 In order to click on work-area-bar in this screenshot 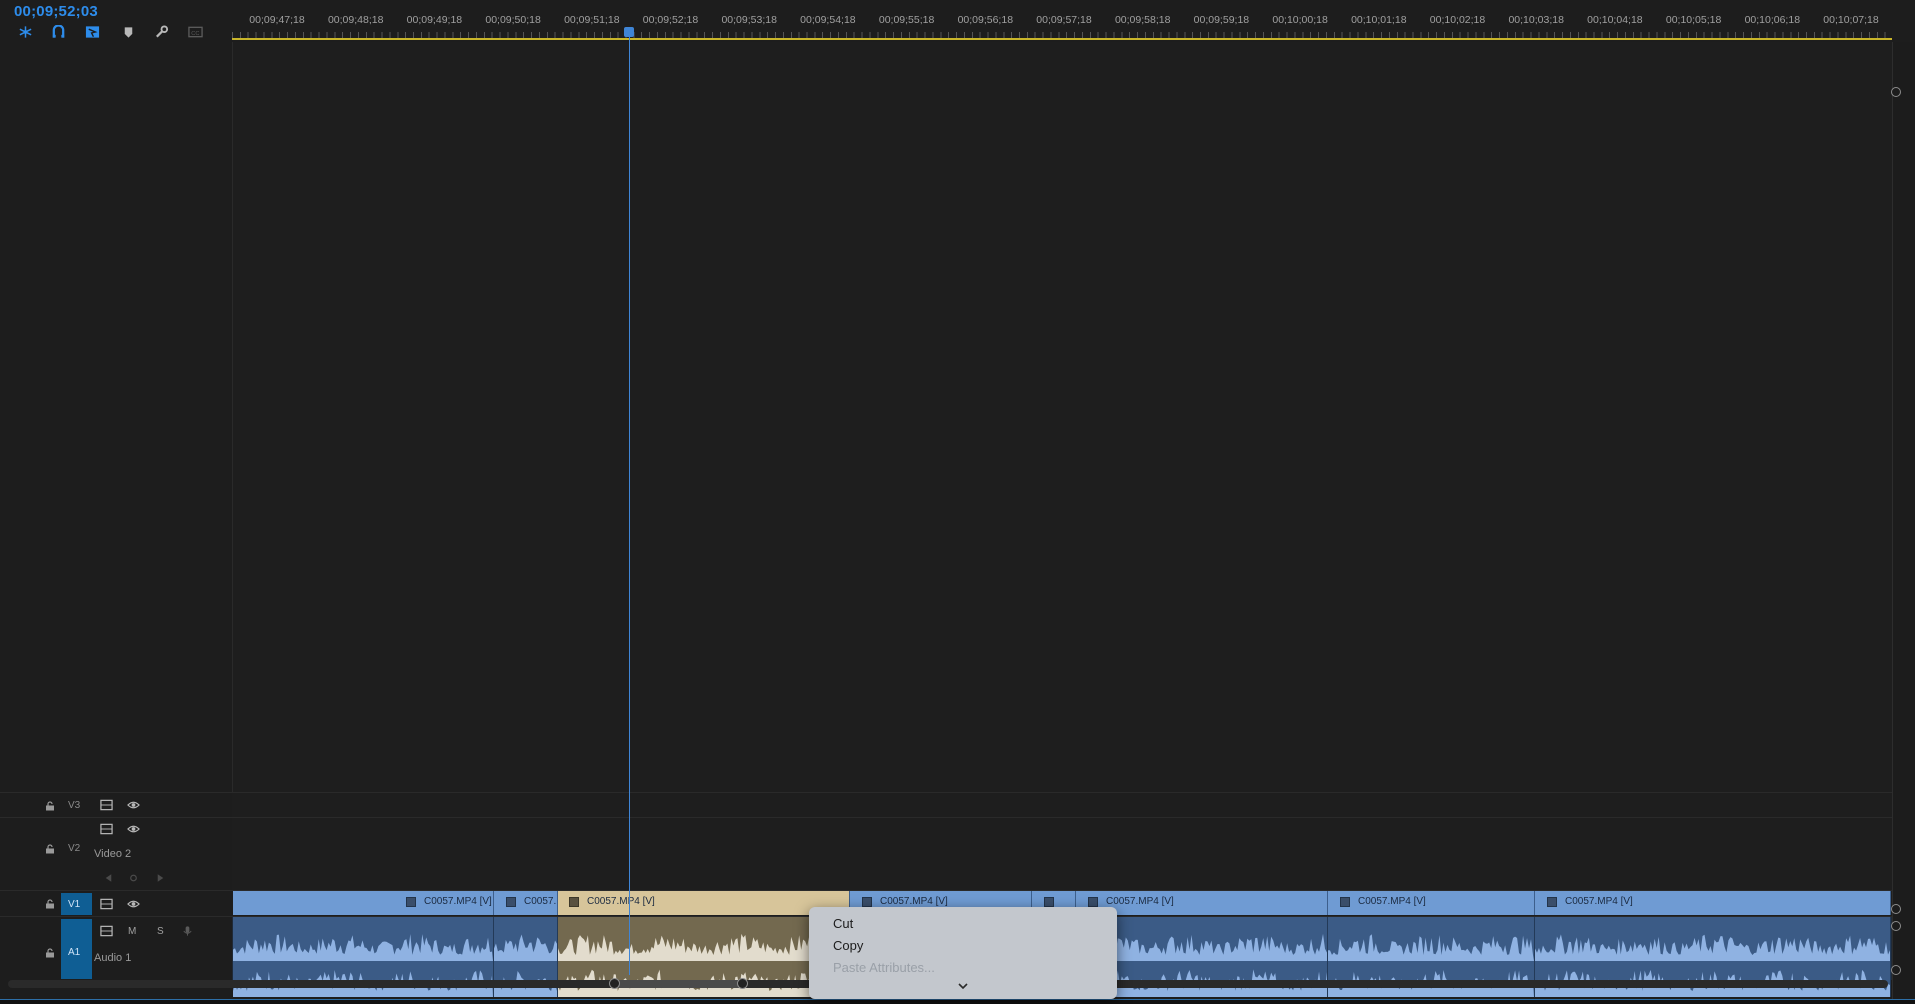, I will do `click(1062, 39)`.